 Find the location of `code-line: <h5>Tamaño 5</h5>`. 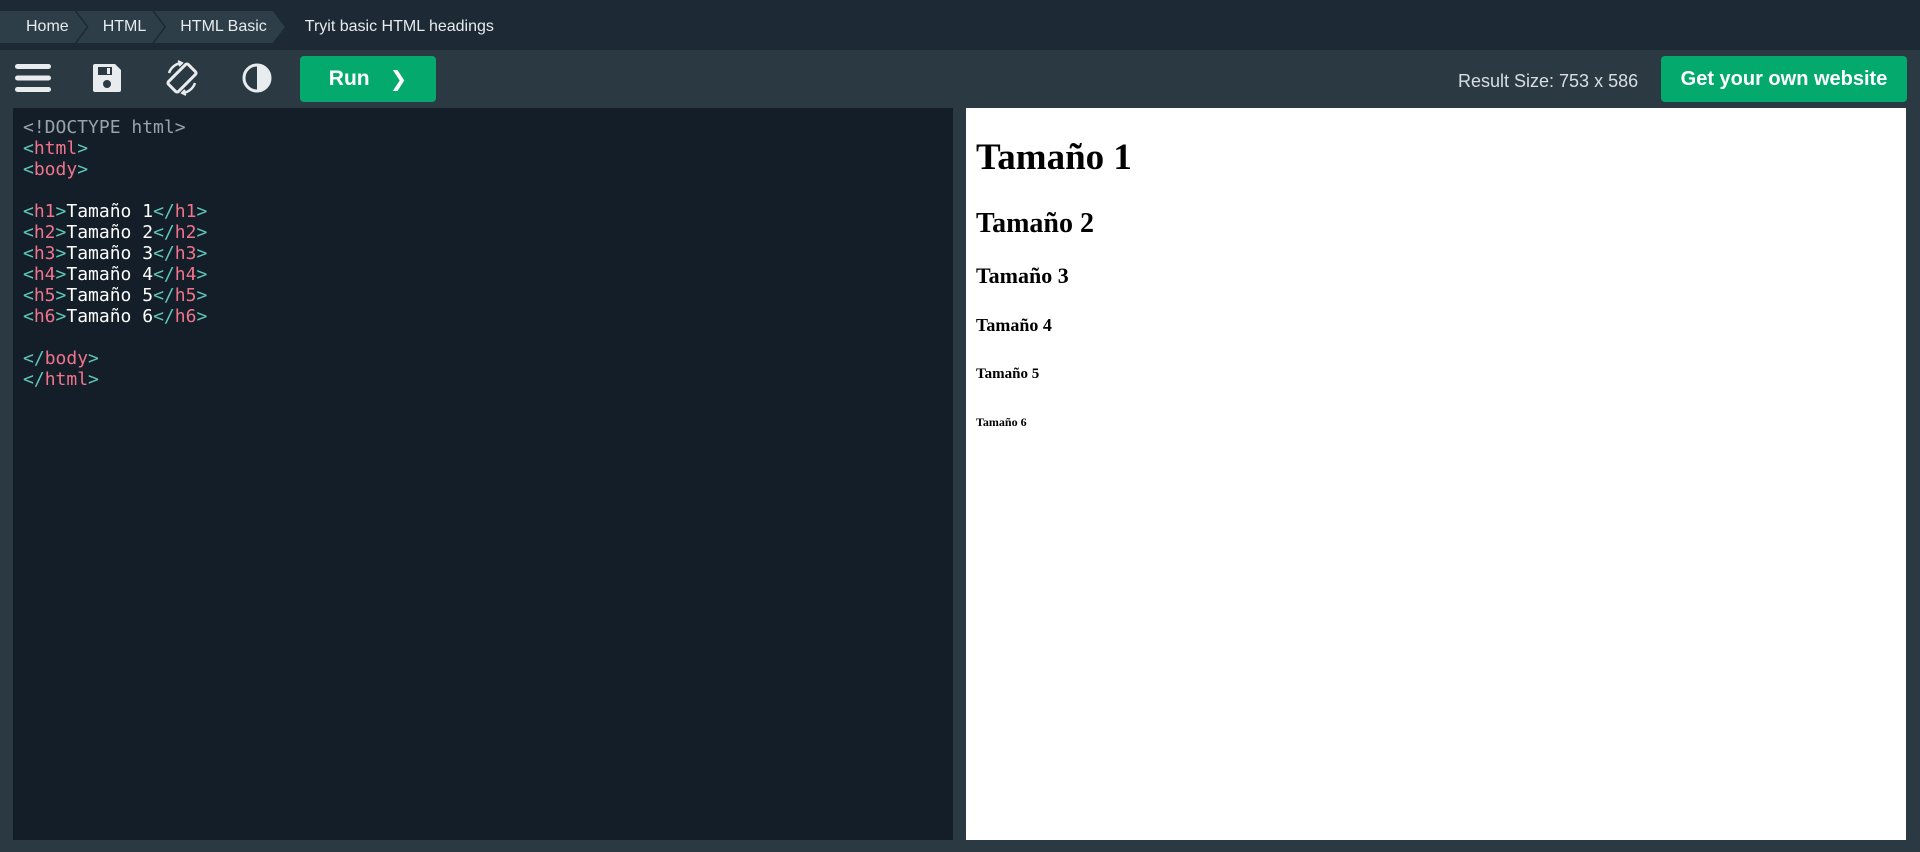

code-line: <h5>Tamaño 5</h5> is located at coordinates (488, 295).